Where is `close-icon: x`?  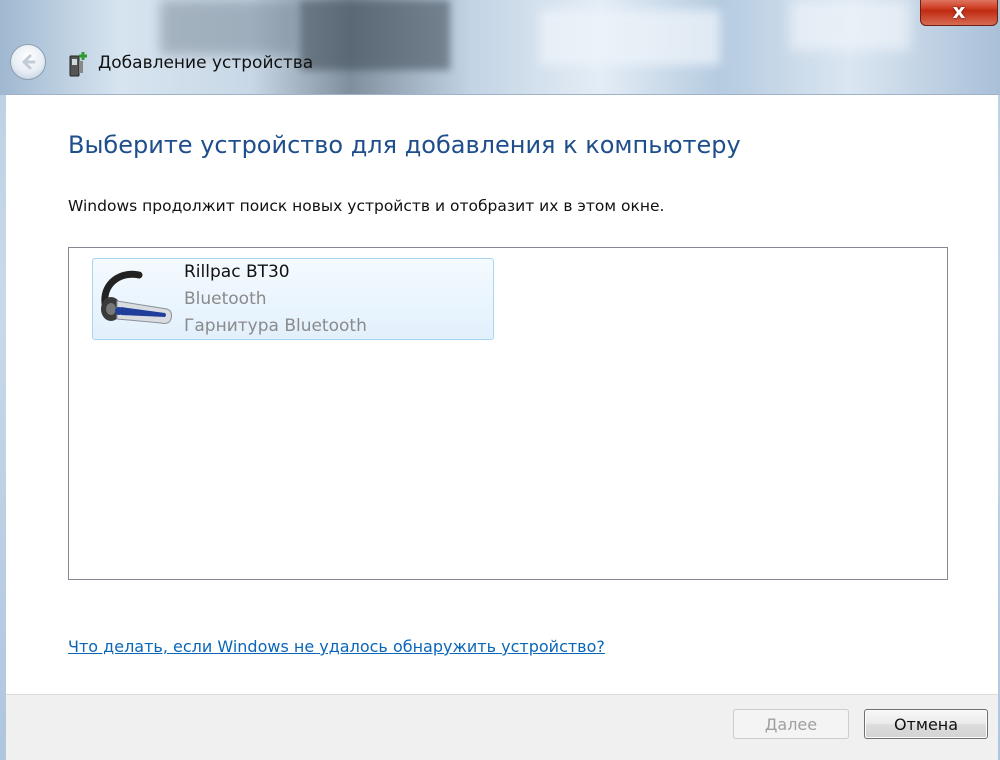
close-icon: x is located at coordinates (959, 11).